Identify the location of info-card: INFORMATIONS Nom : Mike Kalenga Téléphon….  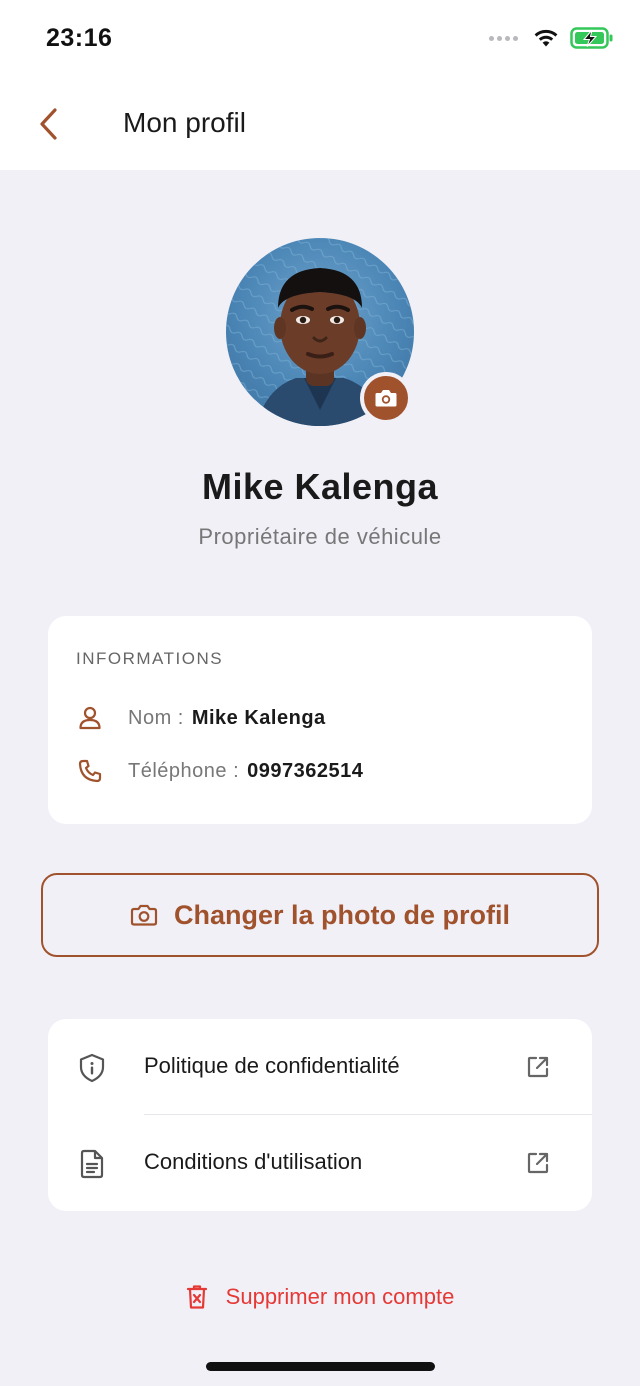
(320, 720).